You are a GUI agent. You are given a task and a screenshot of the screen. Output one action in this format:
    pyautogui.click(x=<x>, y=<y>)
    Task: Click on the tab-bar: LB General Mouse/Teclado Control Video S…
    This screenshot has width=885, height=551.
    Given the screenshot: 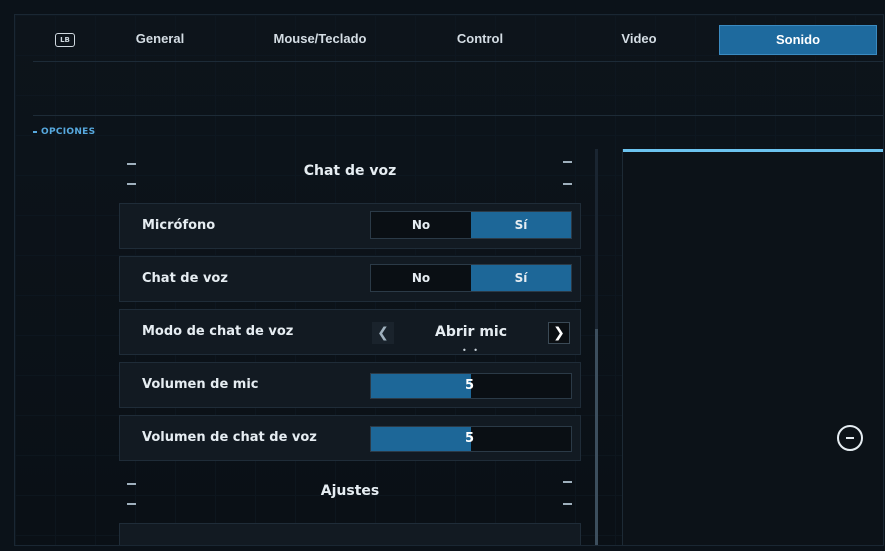 What is the action you would take?
    pyautogui.click(x=449, y=40)
    